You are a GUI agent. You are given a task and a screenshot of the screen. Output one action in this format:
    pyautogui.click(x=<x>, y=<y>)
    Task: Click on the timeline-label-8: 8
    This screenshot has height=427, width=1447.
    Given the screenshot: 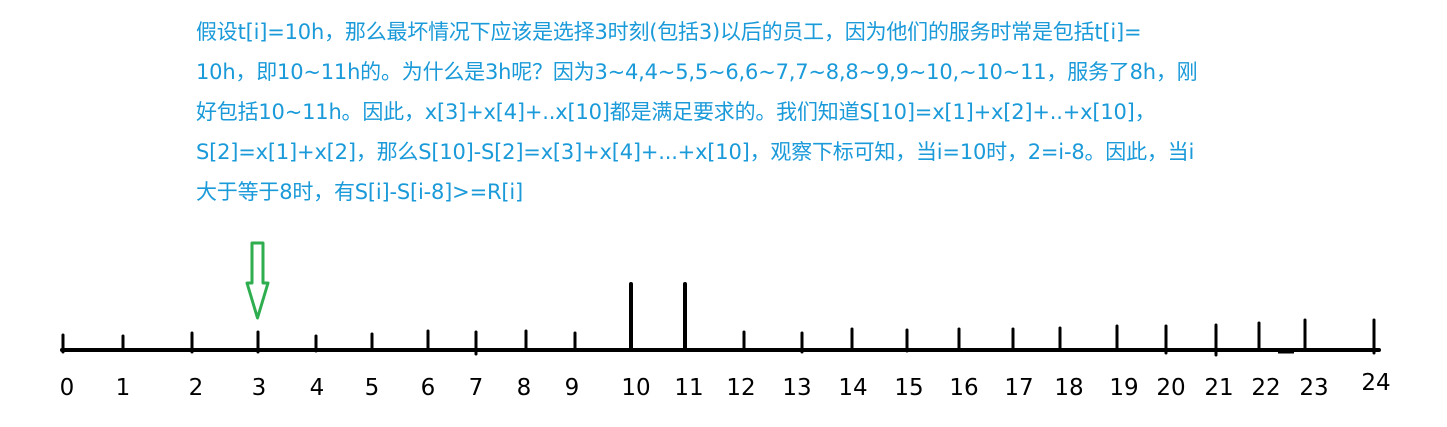 What is the action you would take?
    pyautogui.click(x=524, y=388)
    